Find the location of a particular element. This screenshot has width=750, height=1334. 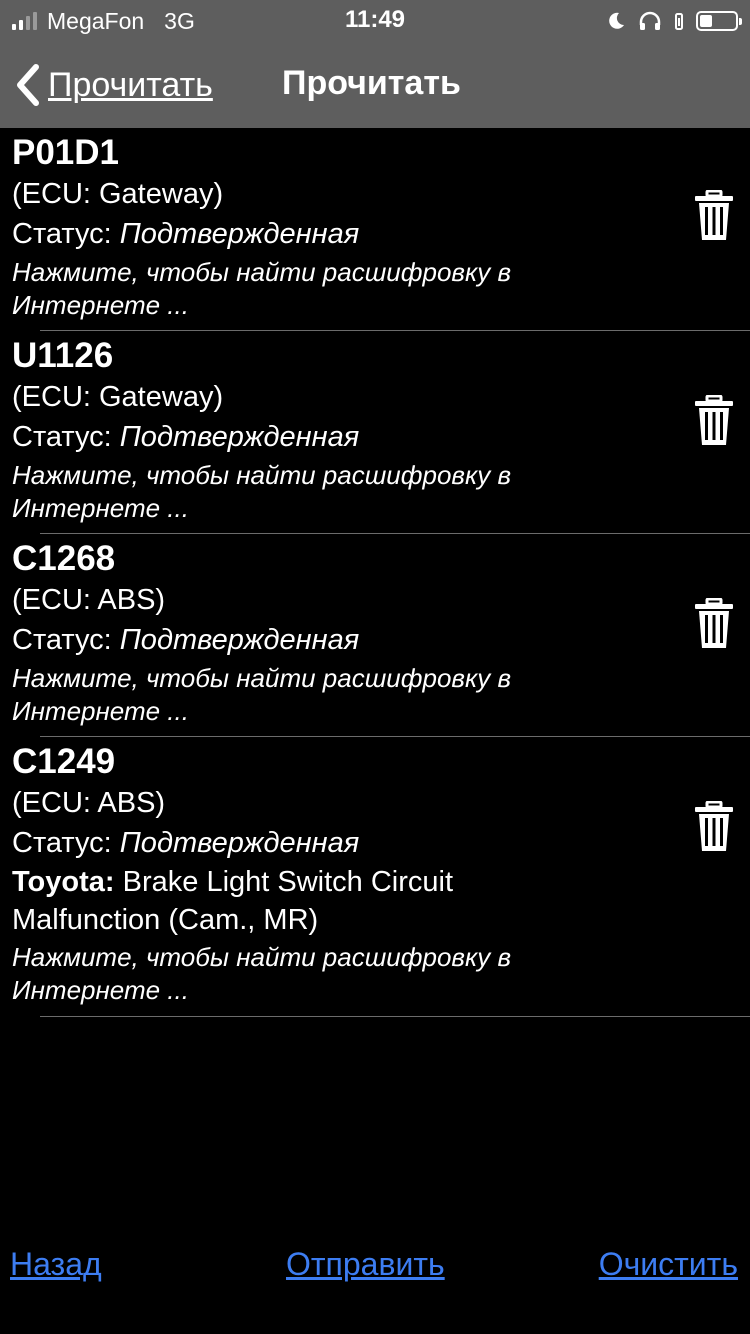

header: MegaFon 3G 11:49 Прочитать Прочитать is located at coordinates (375, 64).